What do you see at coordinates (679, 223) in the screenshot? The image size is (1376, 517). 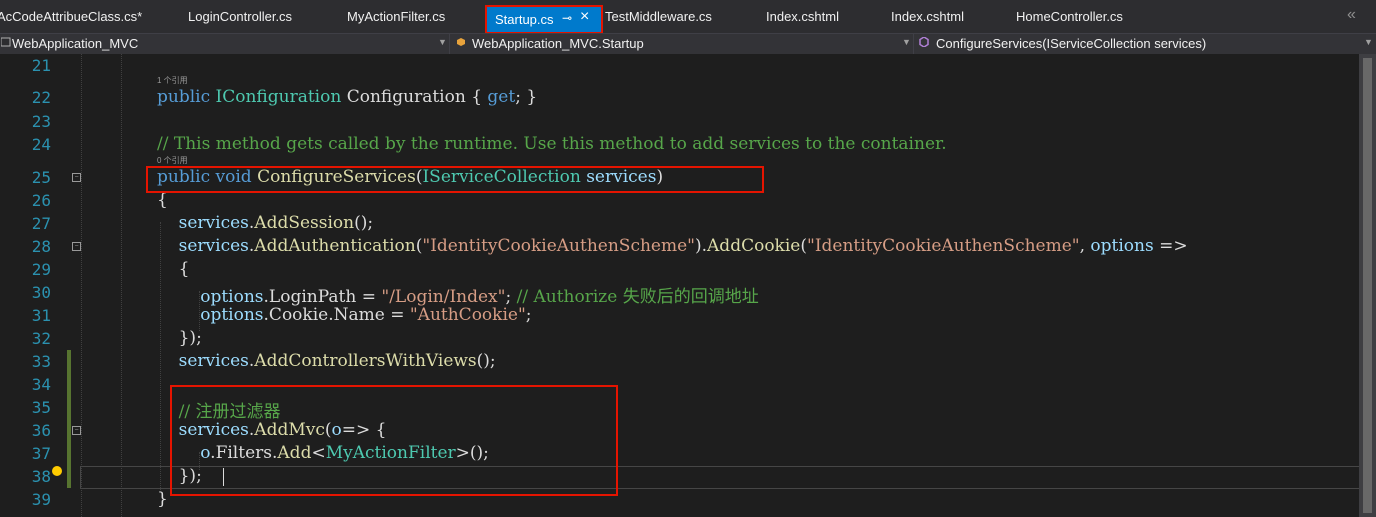 I see `code-line: 27 services.AddSession();` at bounding box center [679, 223].